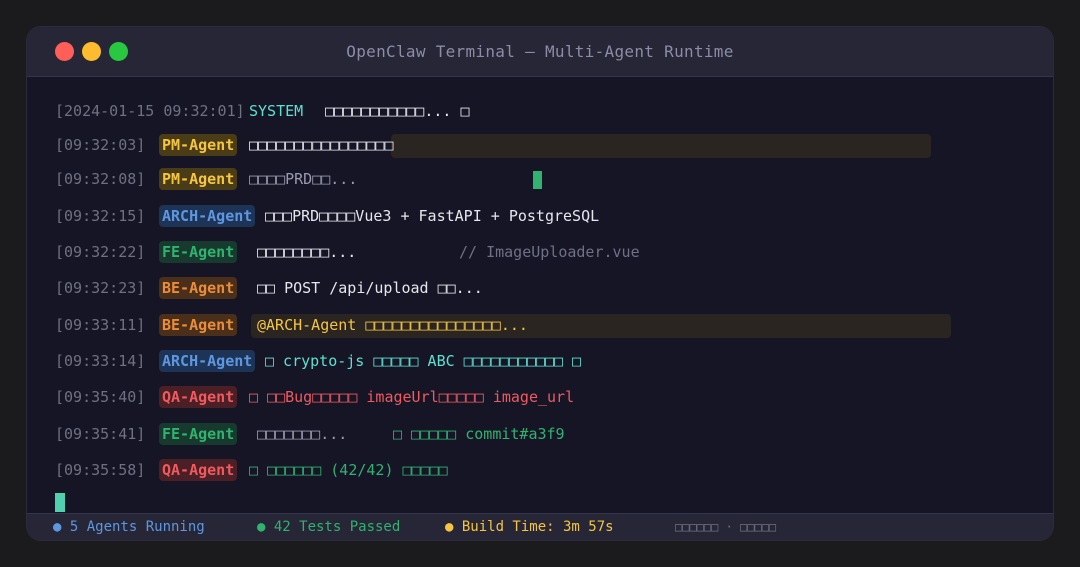 The width and height of the screenshot is (1080, 567). I want to click on log-timestamp: [09:32:08], so click(100, 179).